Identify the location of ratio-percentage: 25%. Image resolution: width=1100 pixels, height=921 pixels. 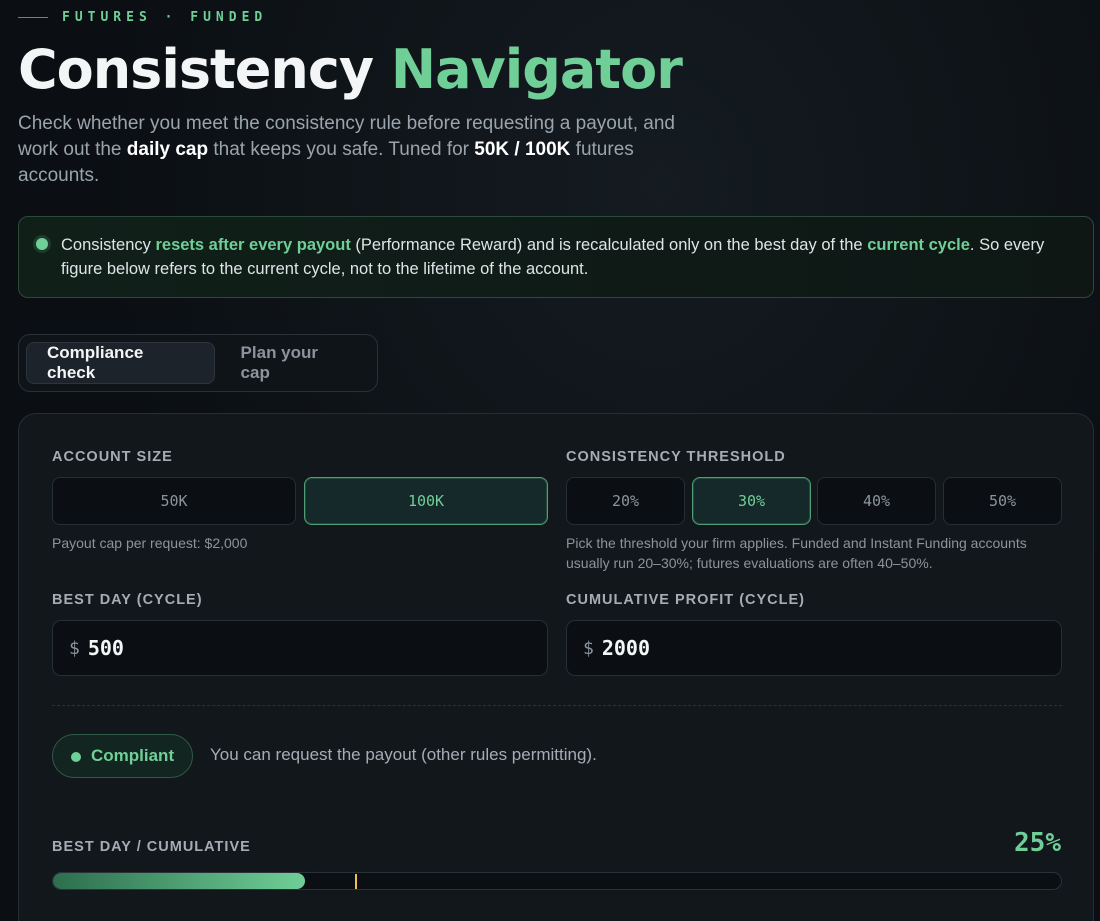
(1037, 843).